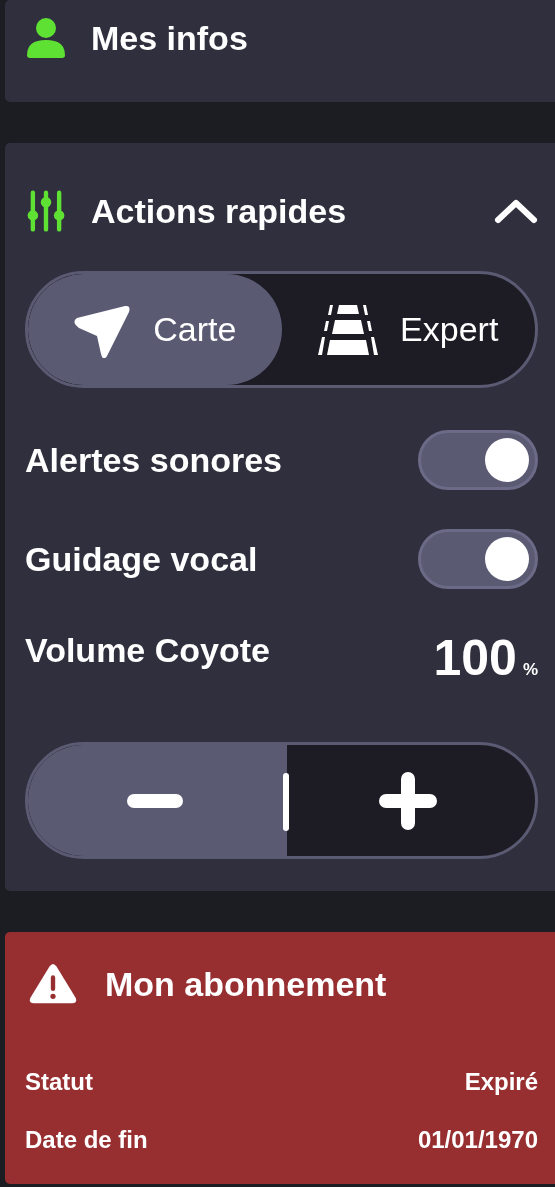 The image size is (555, 1187). Describe the element at coordinates (501, 1082) in the screenshot. I see `detail-value: Expiré` at that location.